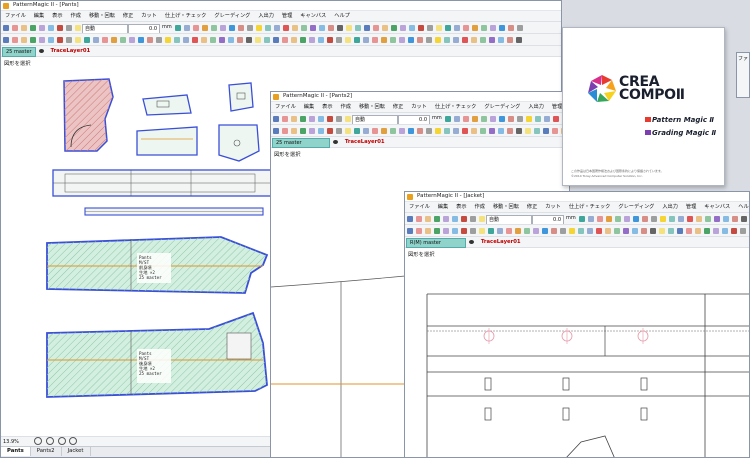  I want to click on size-input: 0.0, so click(414, 119).